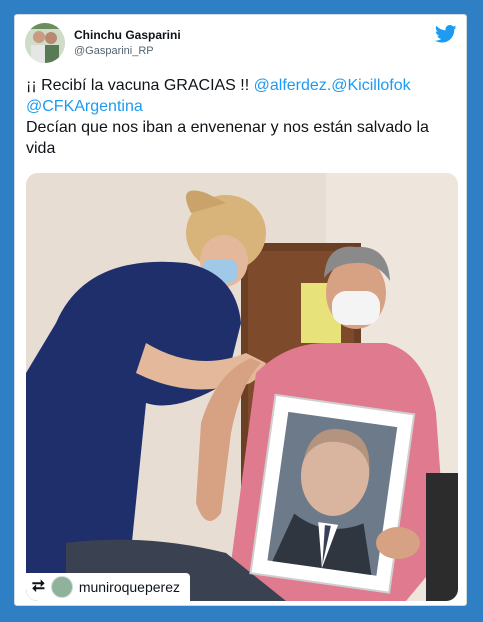  I want to click on author-avatar, so click(45, 43).